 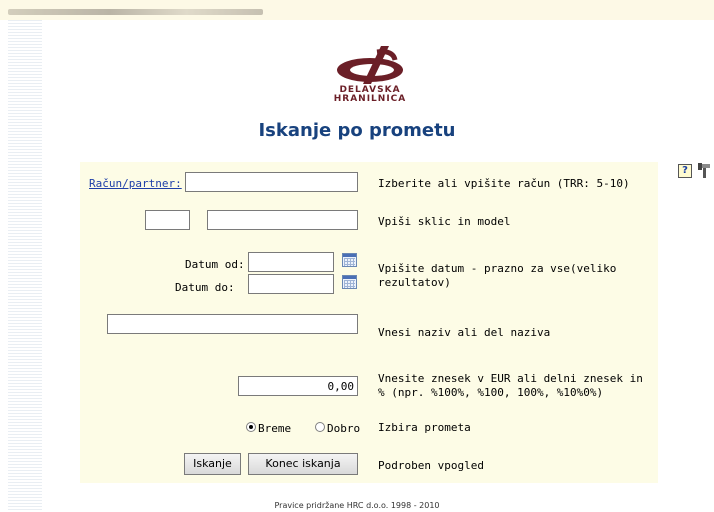 I want to click on date-to-input, so click(x=291, y=284).